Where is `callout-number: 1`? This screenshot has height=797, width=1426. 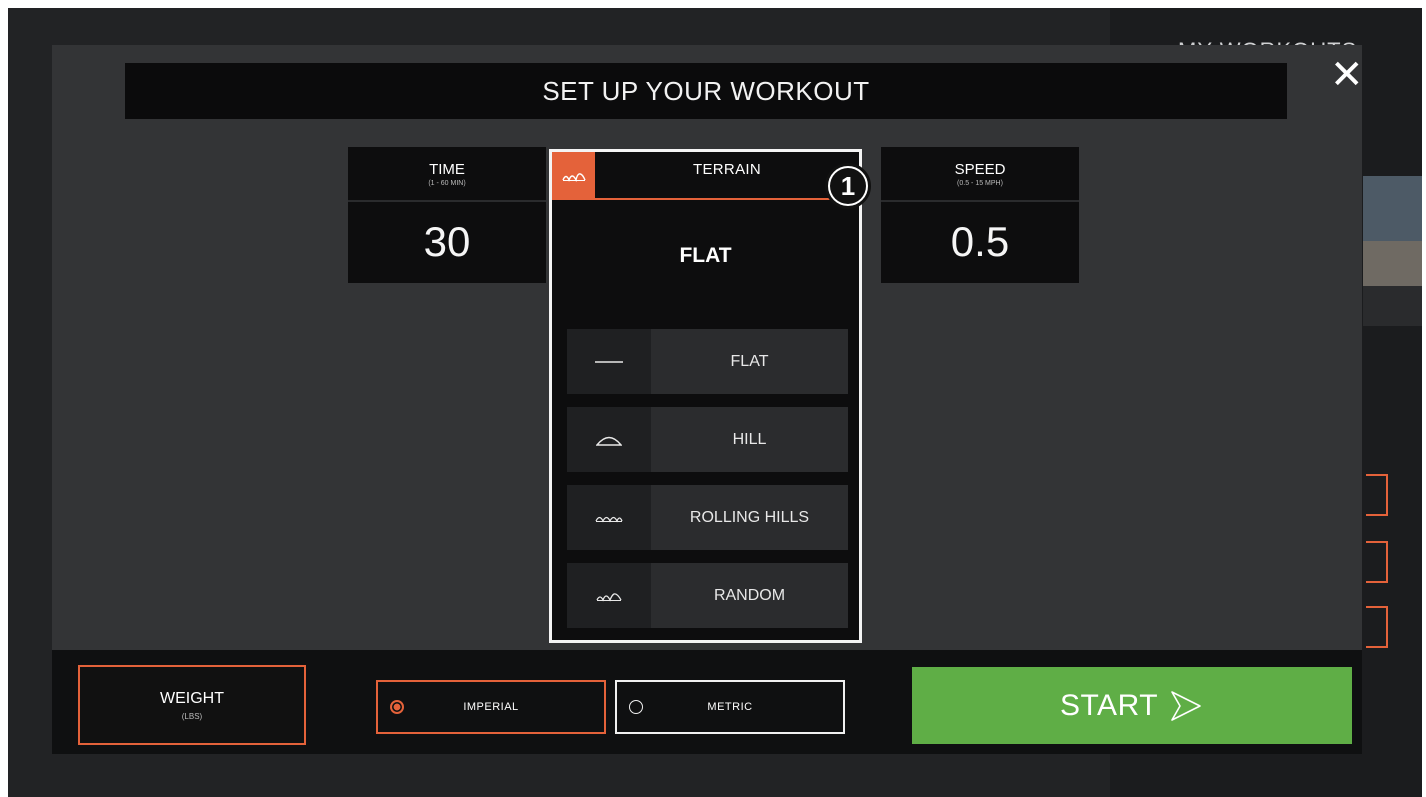
callout-number: 1 is located at coordinates (848, 186).